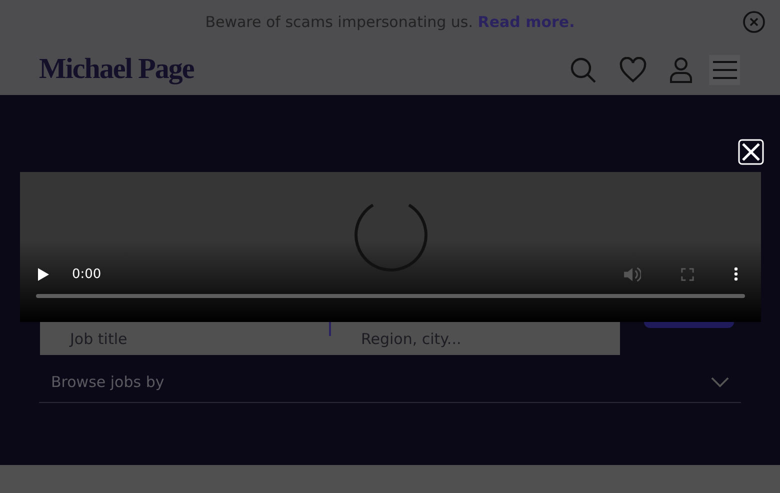 The height and width of the screenshot is (493, 780). What do you see at coordinates (43, 274) in the screenshot?
I see `play-icon` at bounding box center [43, 274].